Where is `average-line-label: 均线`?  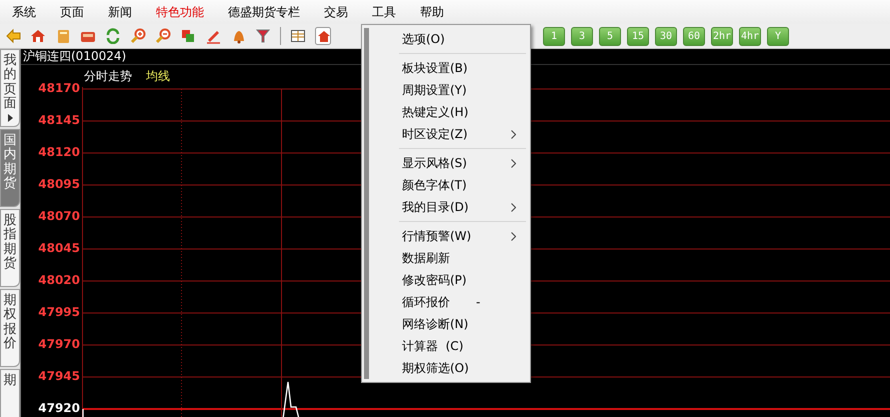
average-line-label: 均线 is located at coordinates (158, 76).